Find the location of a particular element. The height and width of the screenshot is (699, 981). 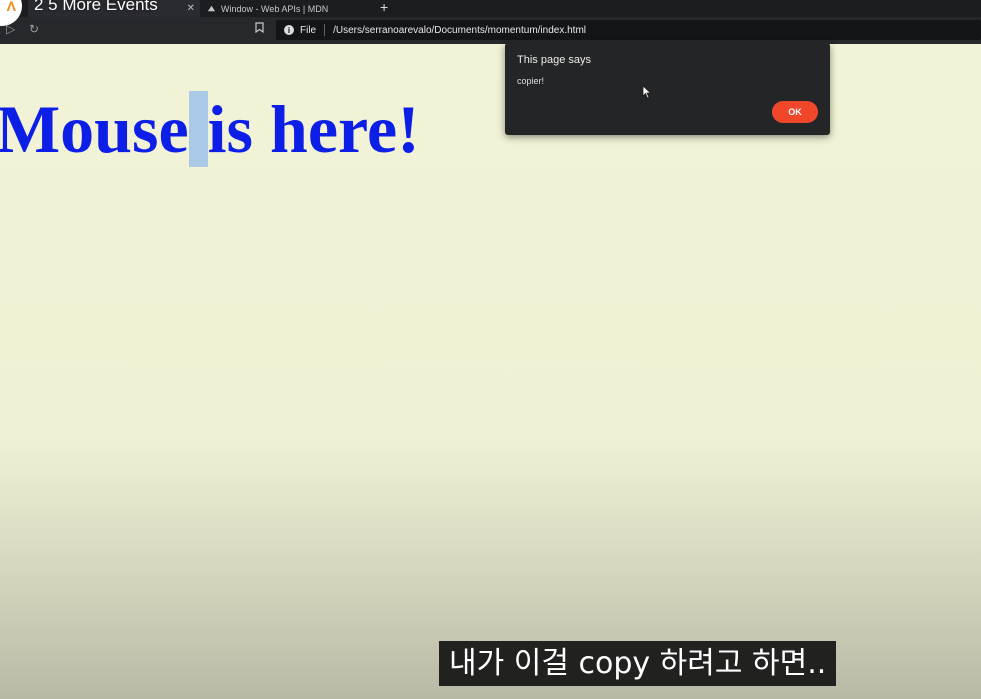

new-tab-button: + is located at coordinates (384, 7).